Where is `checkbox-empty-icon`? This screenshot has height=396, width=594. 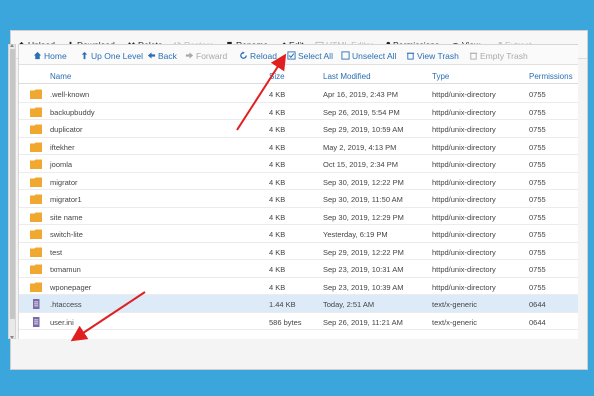
checkbox-empty-icon is located at coordinates (345, 55).